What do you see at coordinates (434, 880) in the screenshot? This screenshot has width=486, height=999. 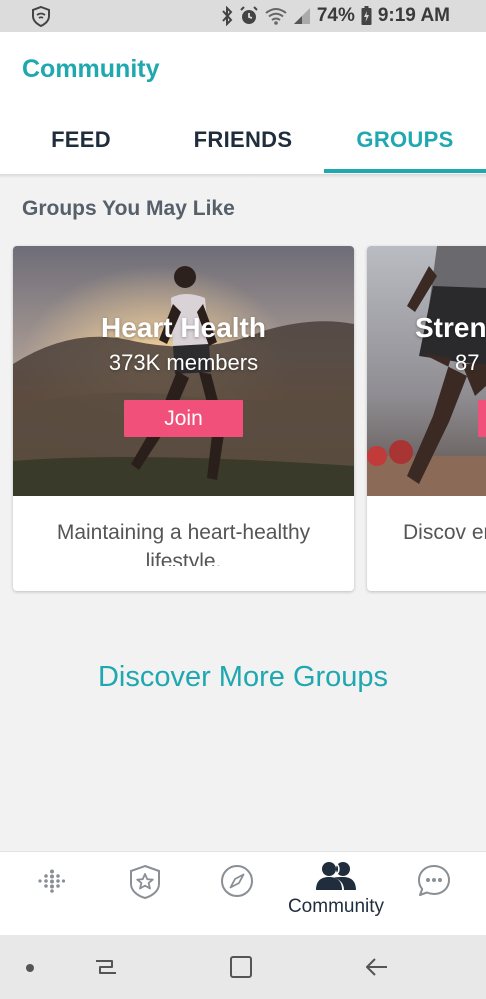 I see `chat-bubble-icon` at bounding box center [434, 880].